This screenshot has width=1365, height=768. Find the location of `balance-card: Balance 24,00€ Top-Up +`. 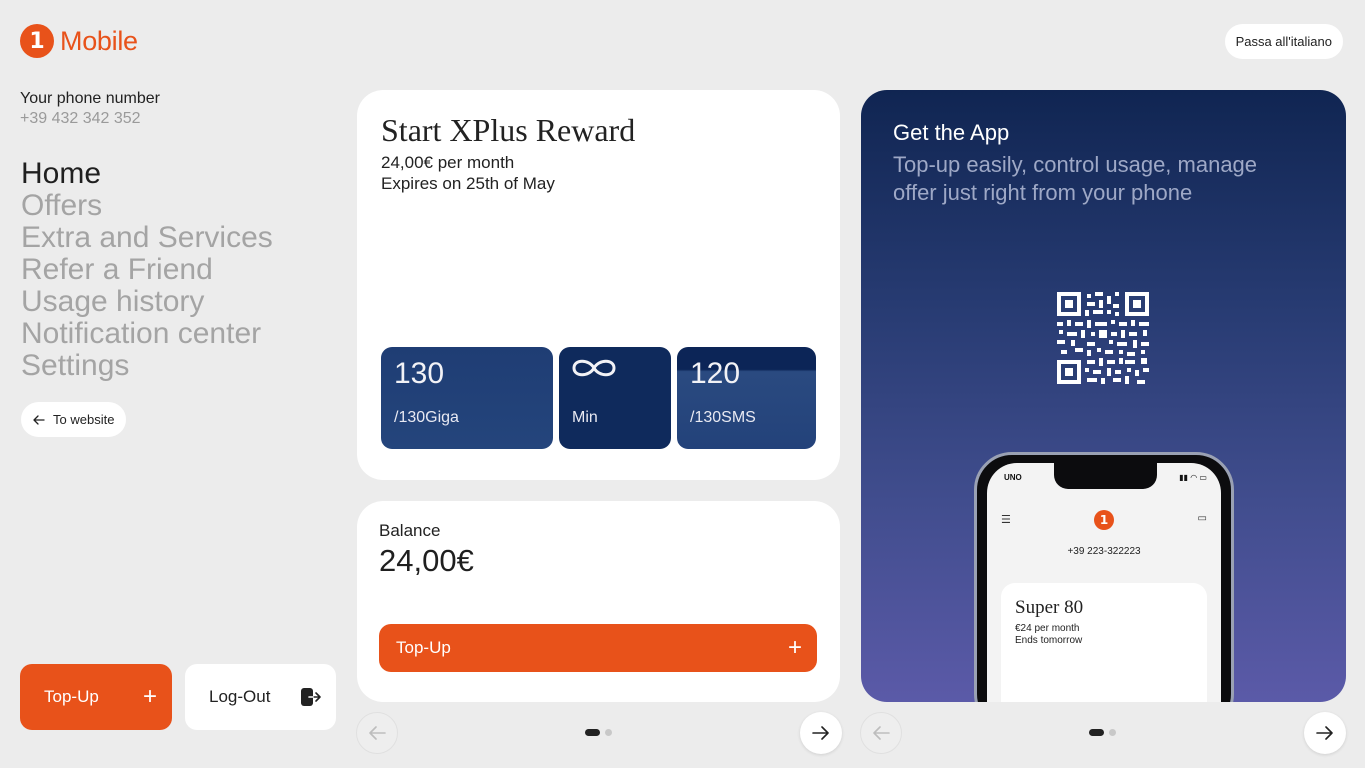

balance-card: Balance 24,00€ Top-Up + is located at coordinates (598, 601).